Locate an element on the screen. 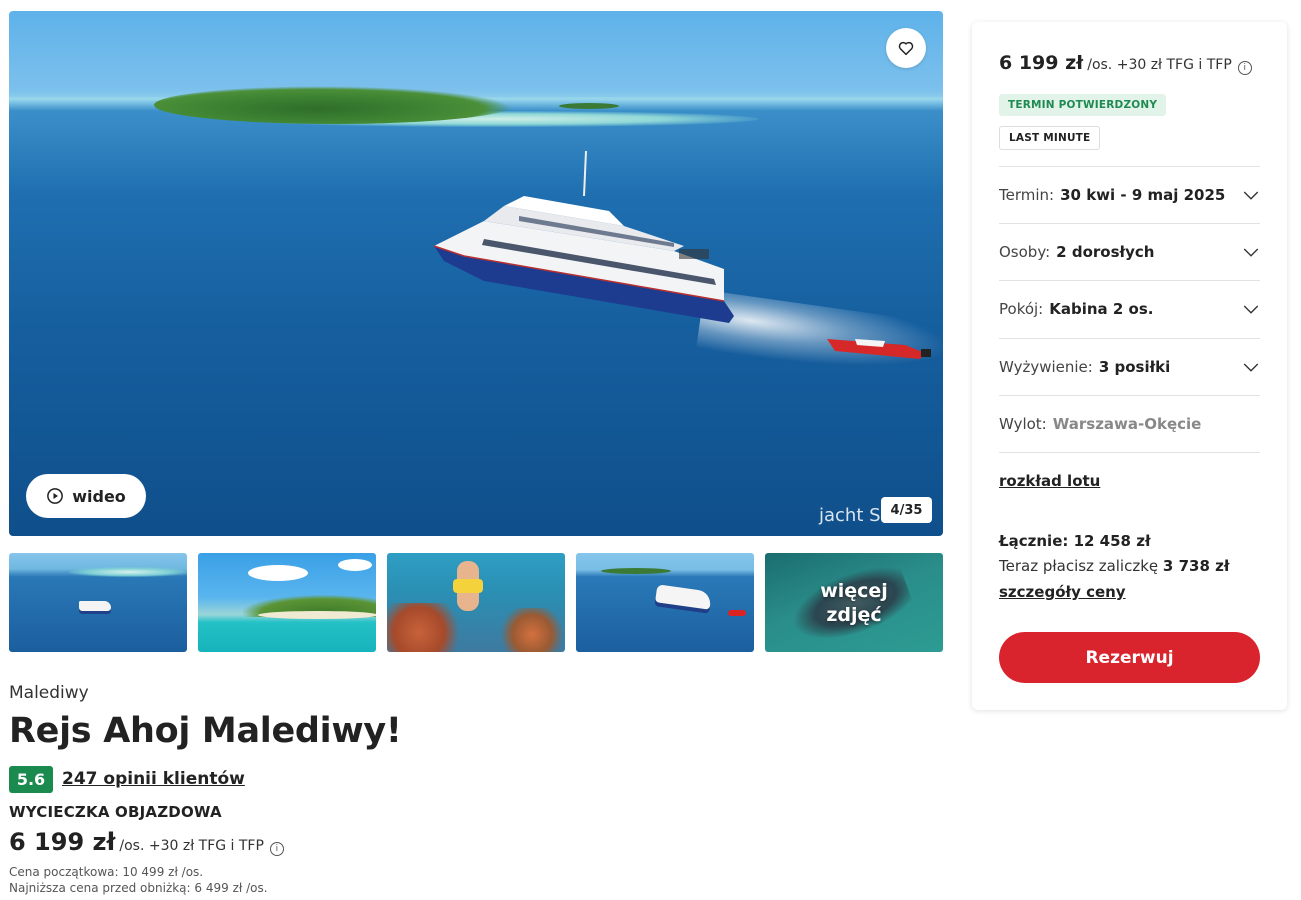 This screenshot has height=900, width=1301. option-value: 30 kwi - 9 maj 2025 is located at coordinates (1143, 195).